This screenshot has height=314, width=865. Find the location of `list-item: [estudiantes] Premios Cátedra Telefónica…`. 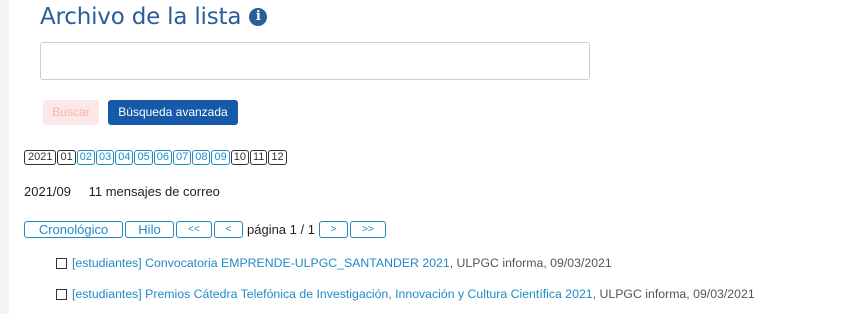

list-item: [estudiantes] Premios Cátedra Telefónica… is located at coordinates (405, 294).